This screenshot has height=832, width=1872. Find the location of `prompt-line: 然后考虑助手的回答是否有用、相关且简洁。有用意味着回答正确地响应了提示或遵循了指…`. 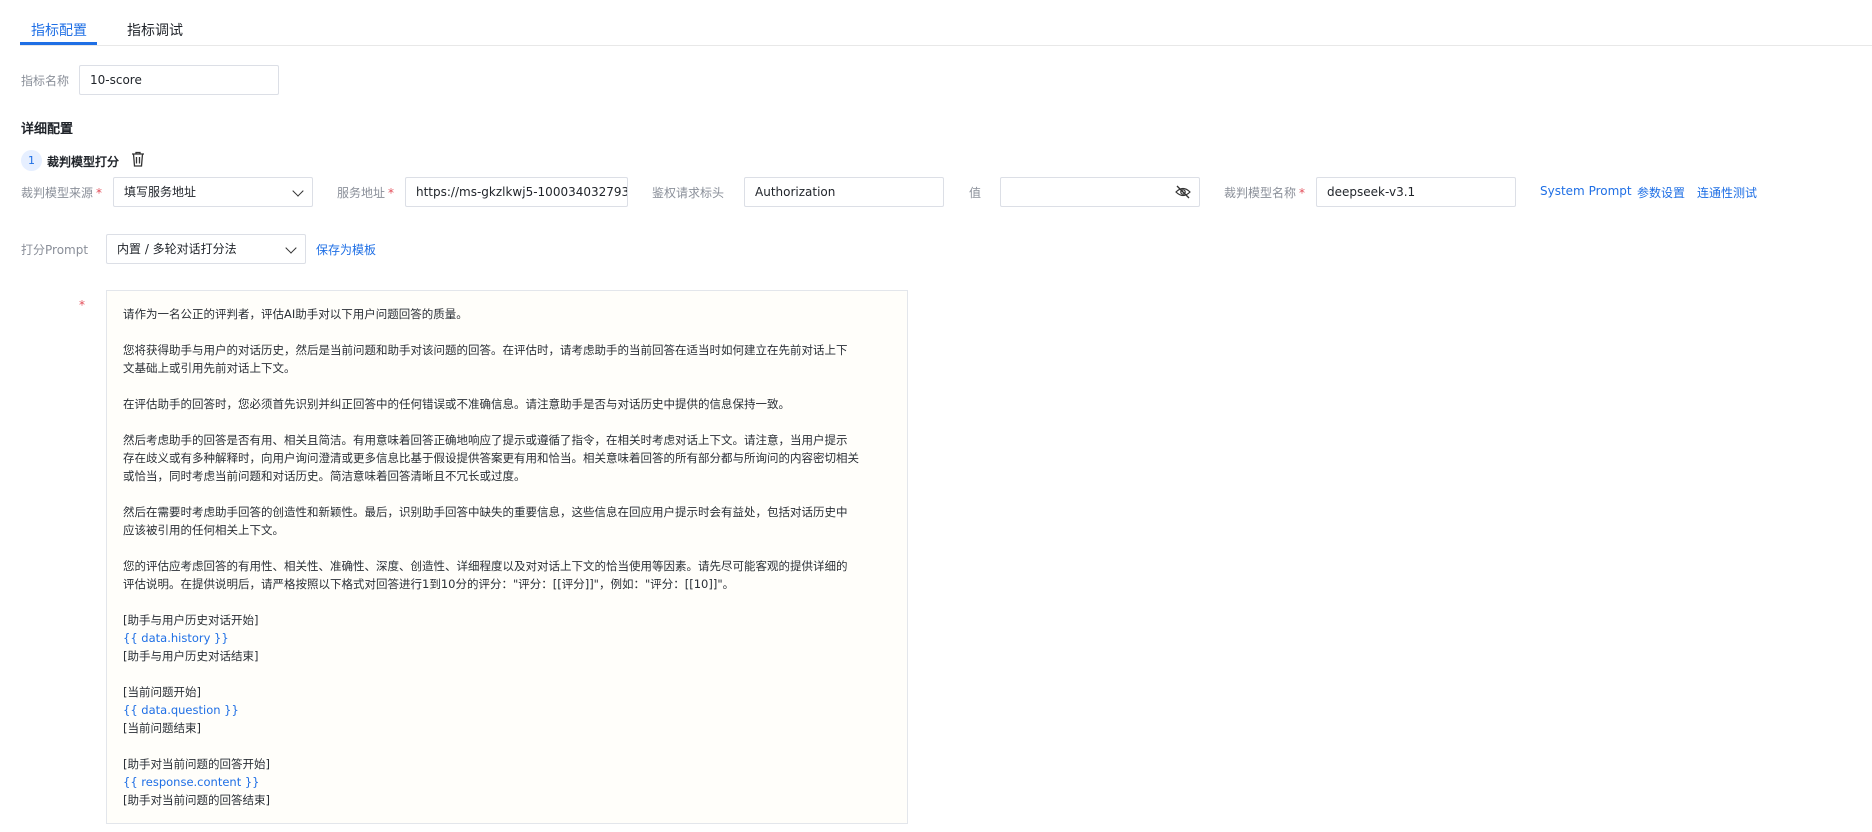

prompt-line: 然后考虑助手的回答是否有用、相关且简洁。有用意味着回答正确地响应了提示或遵循了指… is located at coordinates (485, 440).